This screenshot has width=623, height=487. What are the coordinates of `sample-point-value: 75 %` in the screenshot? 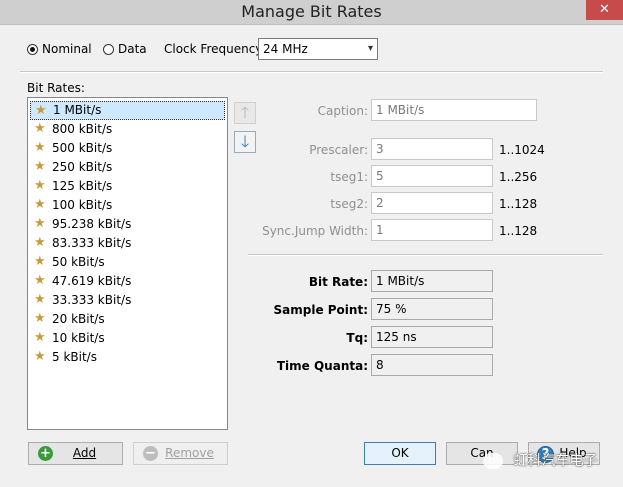 It's located at (432, 309).